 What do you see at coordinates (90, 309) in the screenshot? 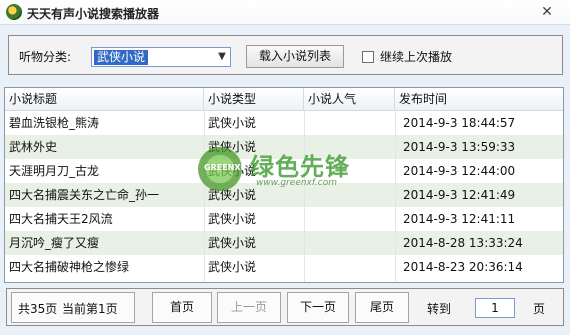
I see `current-page: 当前第1页` at bounding box center [90, 309].